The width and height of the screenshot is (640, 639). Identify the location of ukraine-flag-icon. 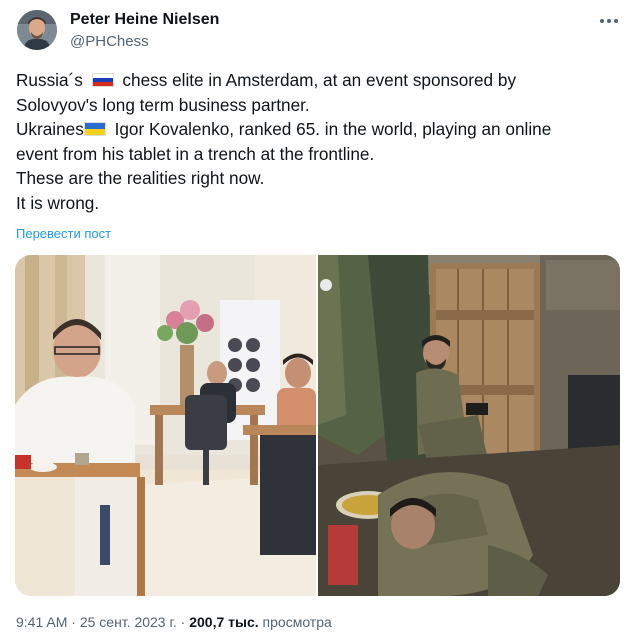
(94, 129).